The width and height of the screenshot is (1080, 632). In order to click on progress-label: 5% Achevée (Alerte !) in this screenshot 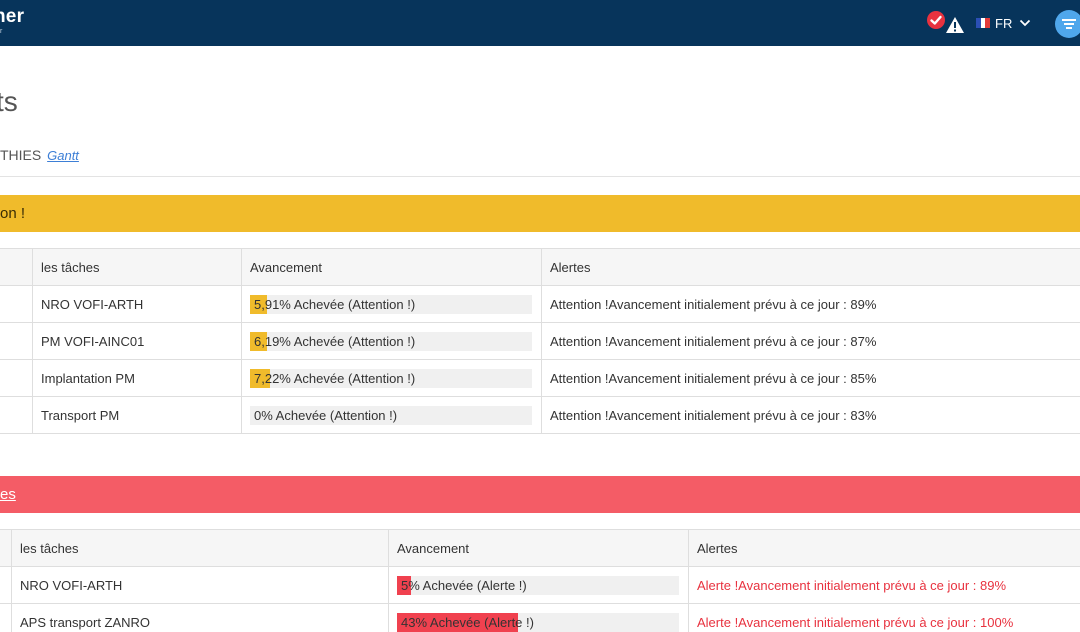, I will do `click(464, 585)`.